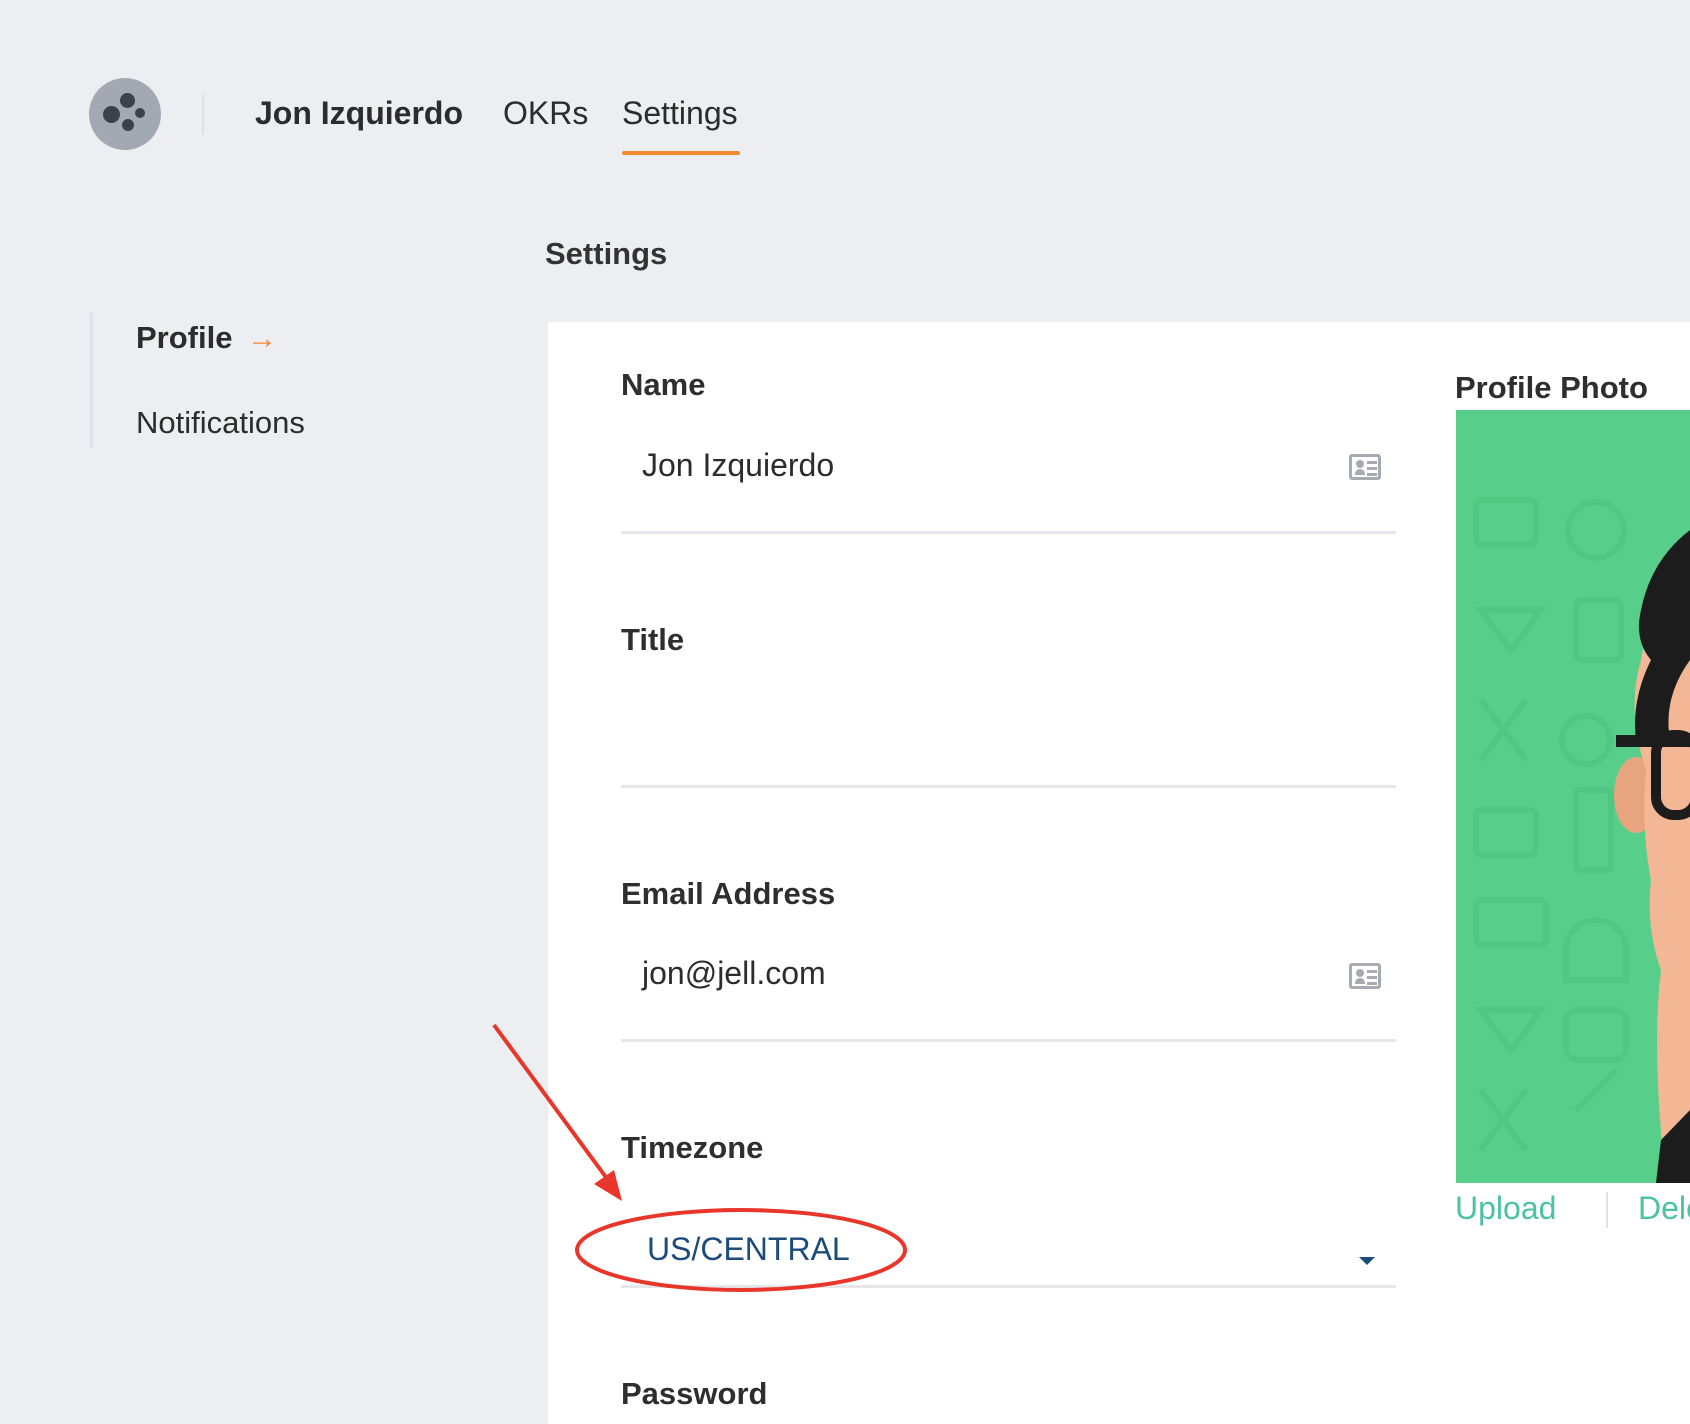 This screenshot has height=1424, width=1690. Describe the element at coordinates (1008, 1286) in the screenshot. I see `timezone-underline` at that location.